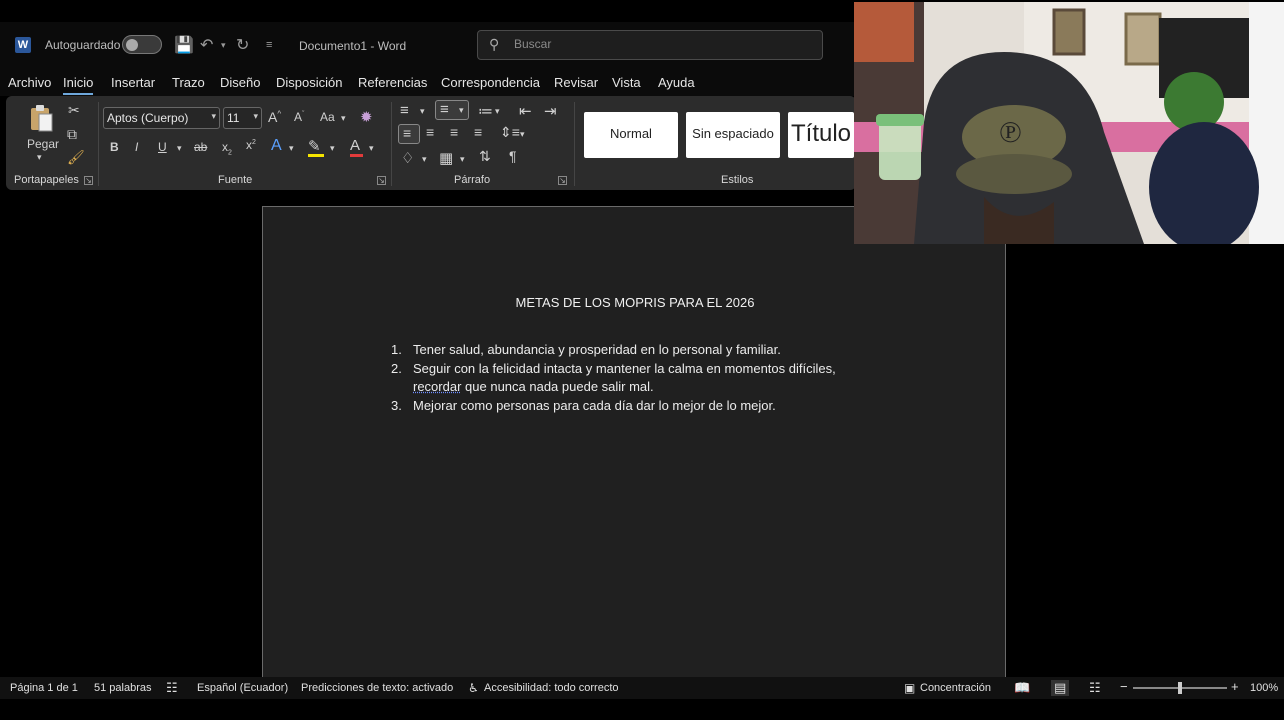  I want to click on style-no-spacing-label: Sin espaciado, so click(733, 133).